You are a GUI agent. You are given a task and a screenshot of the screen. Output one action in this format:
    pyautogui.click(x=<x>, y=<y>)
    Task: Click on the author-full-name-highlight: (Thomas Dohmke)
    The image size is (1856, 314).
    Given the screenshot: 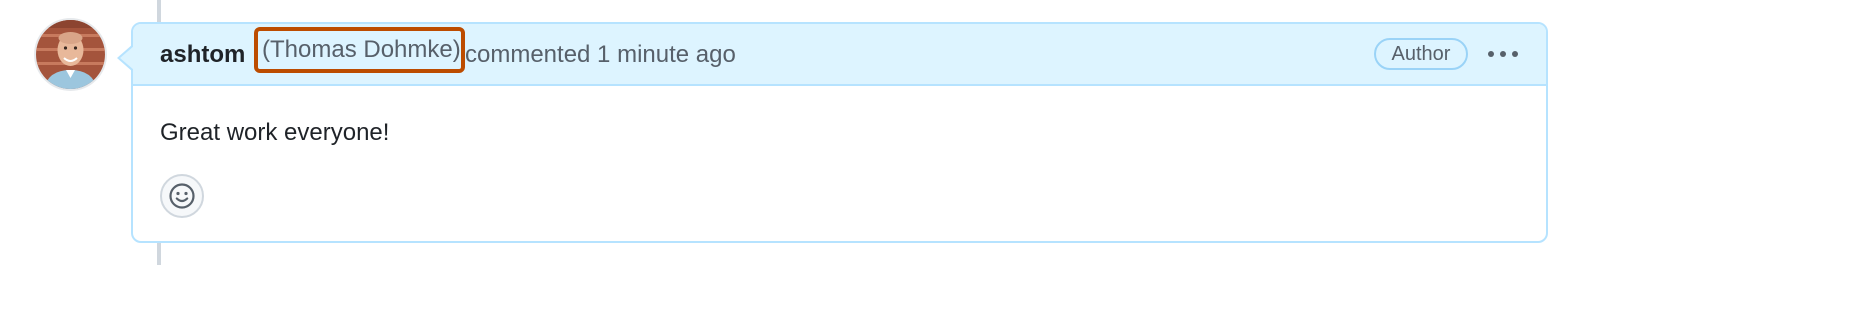 What is the action you would take?
    pyautogui.click(x=359, y=50)
    